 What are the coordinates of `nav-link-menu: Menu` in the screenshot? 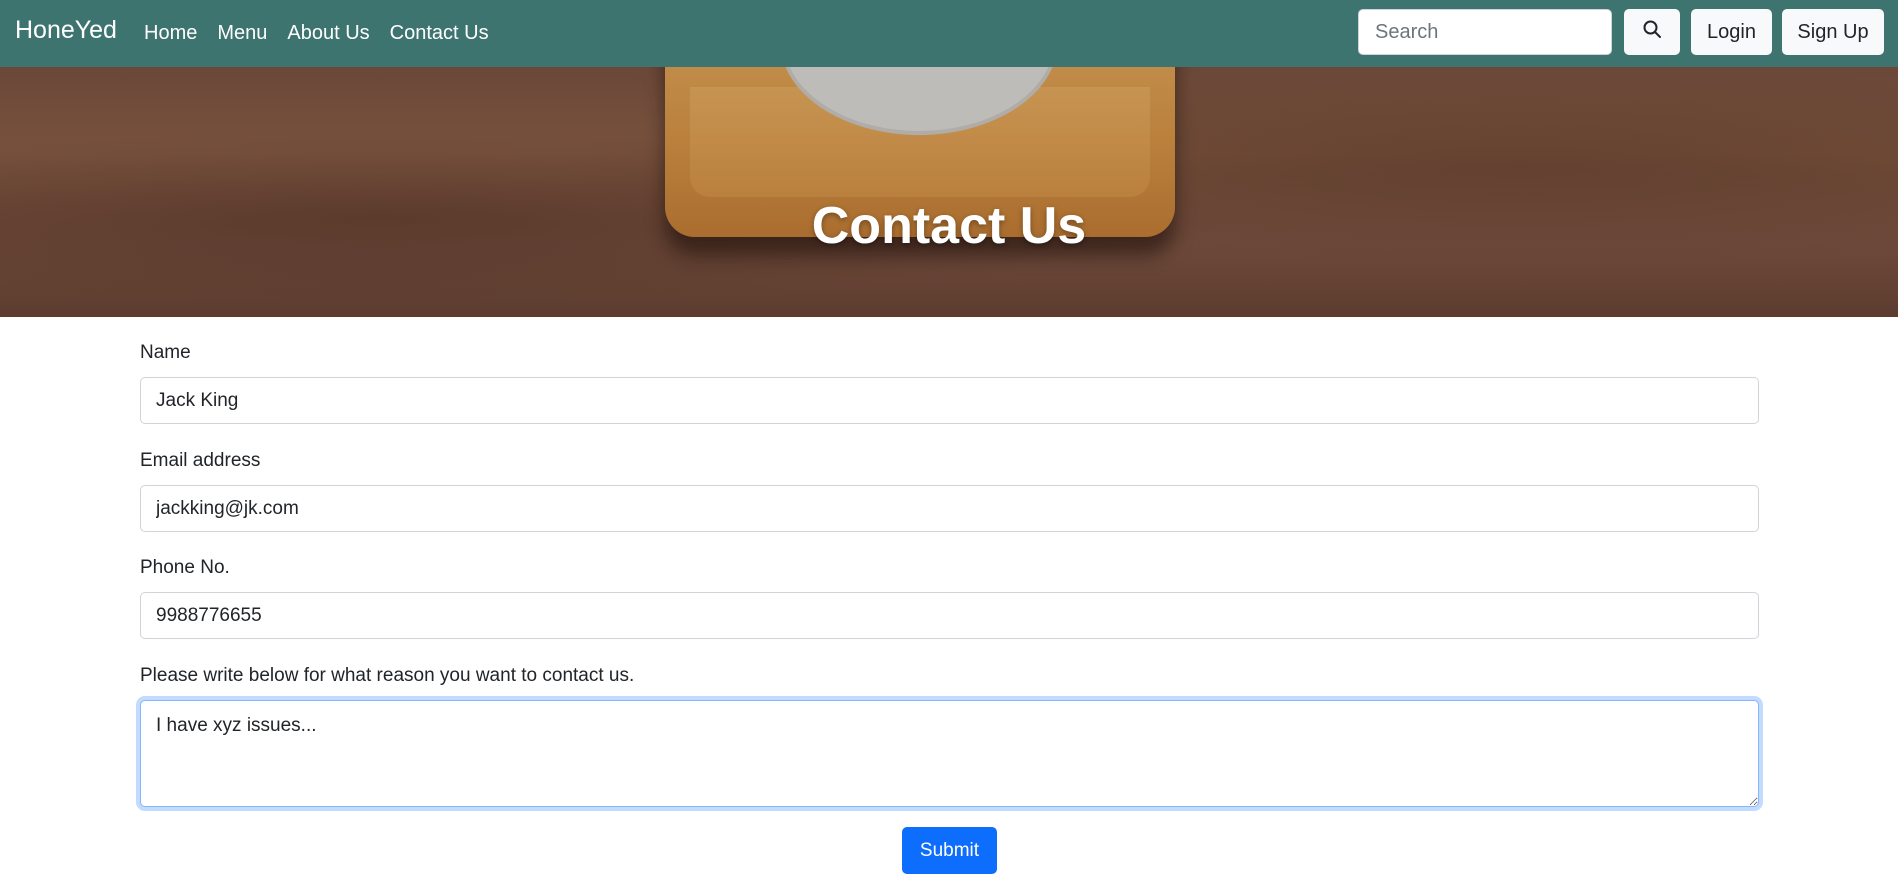 It's located at (242, 33).